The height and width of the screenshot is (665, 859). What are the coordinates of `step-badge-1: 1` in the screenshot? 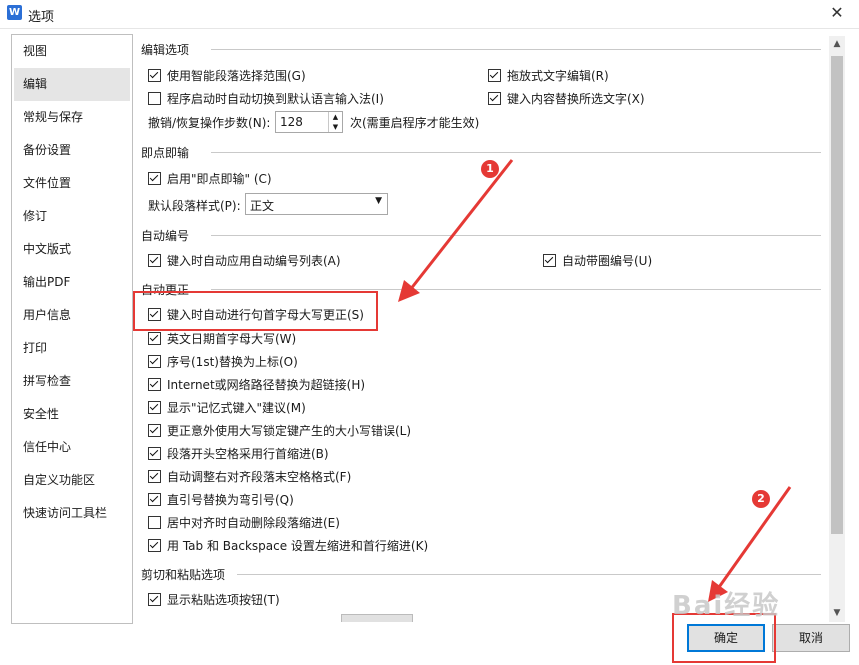 It's located at (490, 169).